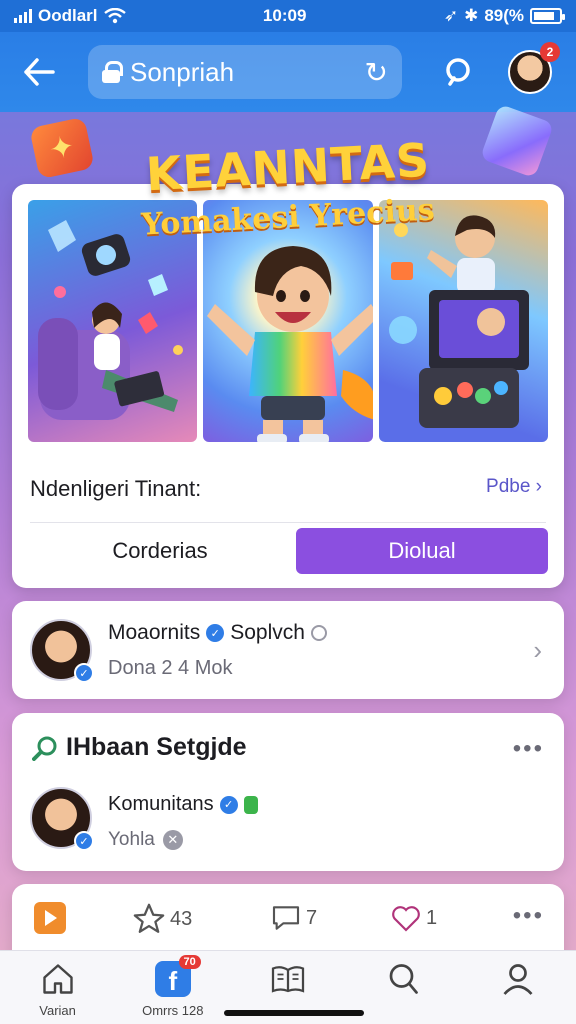 This screenshot has width=576, height=1024. Describe the element at coordinates (156, 747) in the screenshot. I see `group-title: IHbaan Setgjde` at that location.